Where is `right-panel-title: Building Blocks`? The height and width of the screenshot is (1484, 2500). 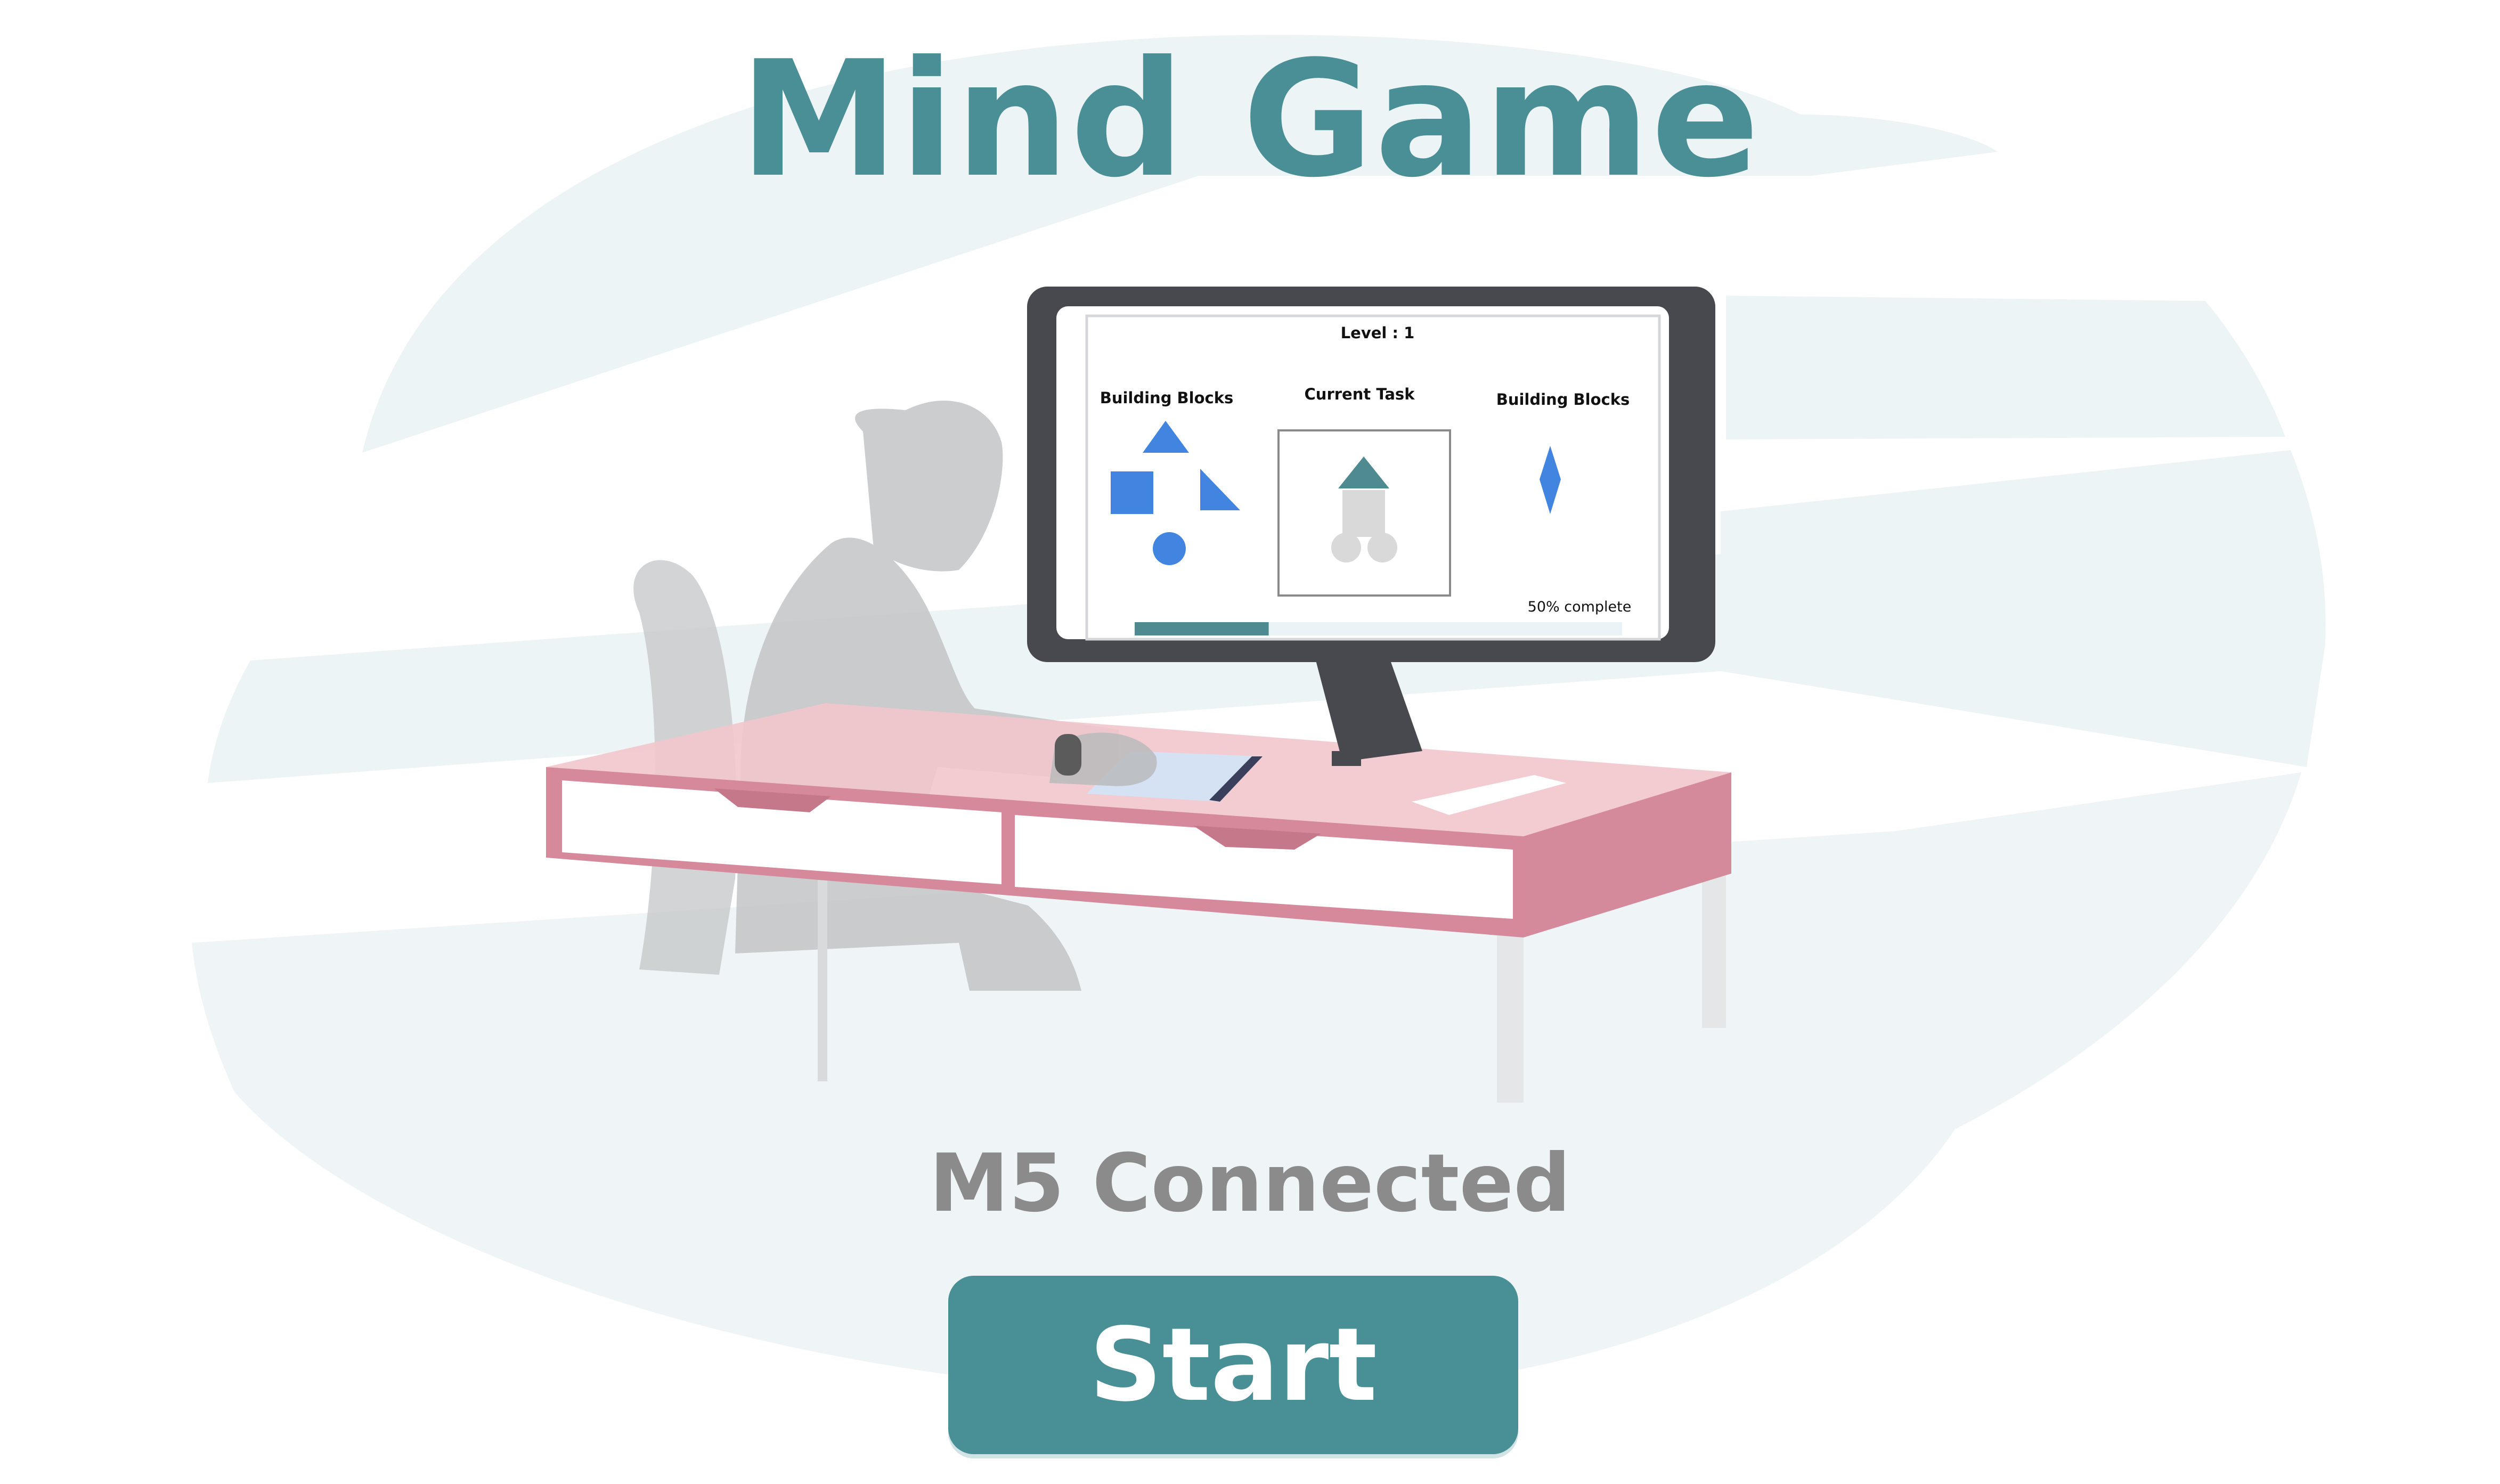
right-panel-title: Building Blocks is located at coordinates (1563, 399).